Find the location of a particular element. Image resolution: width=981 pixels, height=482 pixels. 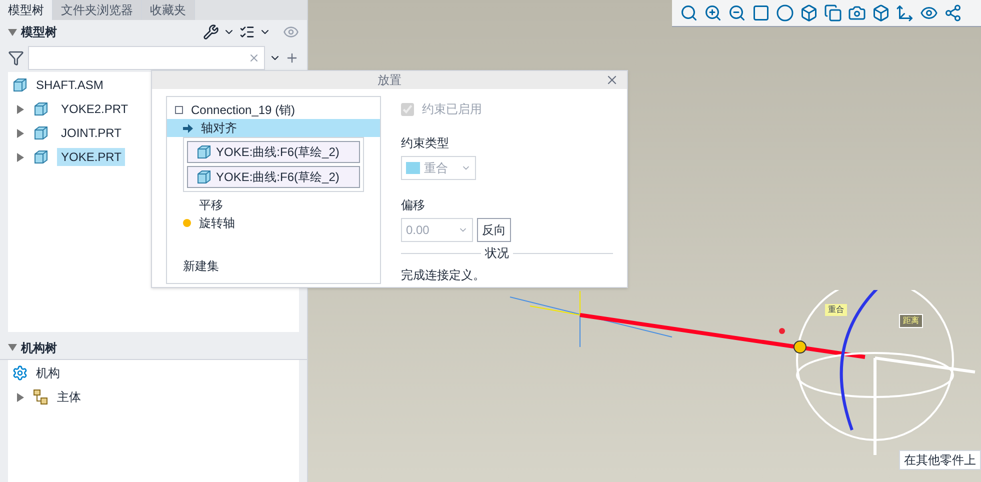

search-field is located at coordinates (146, 58).